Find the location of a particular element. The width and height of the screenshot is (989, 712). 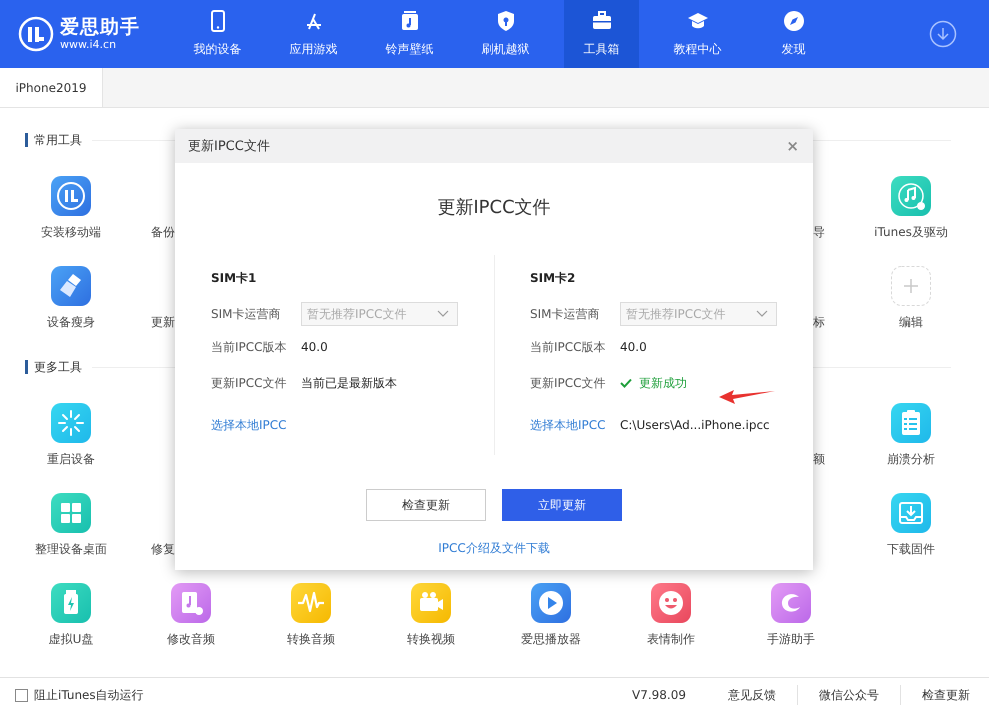

grid-icon is located at coordinates (71, 513).